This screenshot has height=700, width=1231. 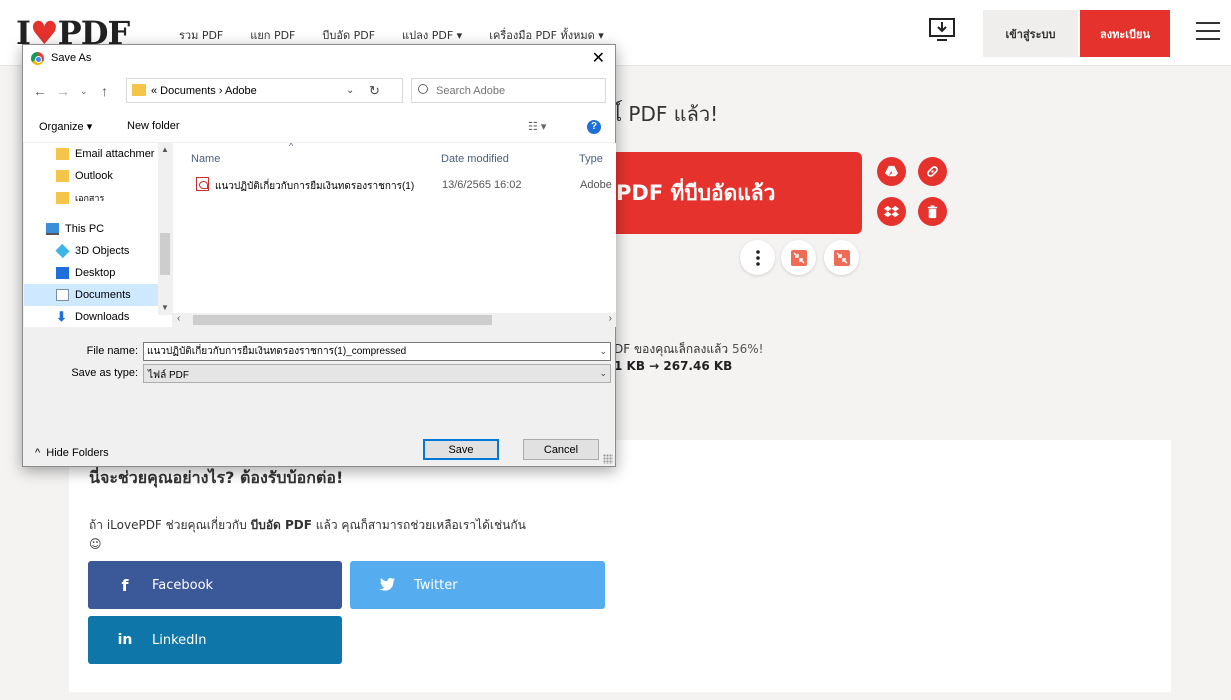 What do you see at coordinates (731, 193) in the screenshot?
I see `download-compressed-pdf-button: PDF ที่บีบอัดแล้ว` at bounding box center [731, 193].